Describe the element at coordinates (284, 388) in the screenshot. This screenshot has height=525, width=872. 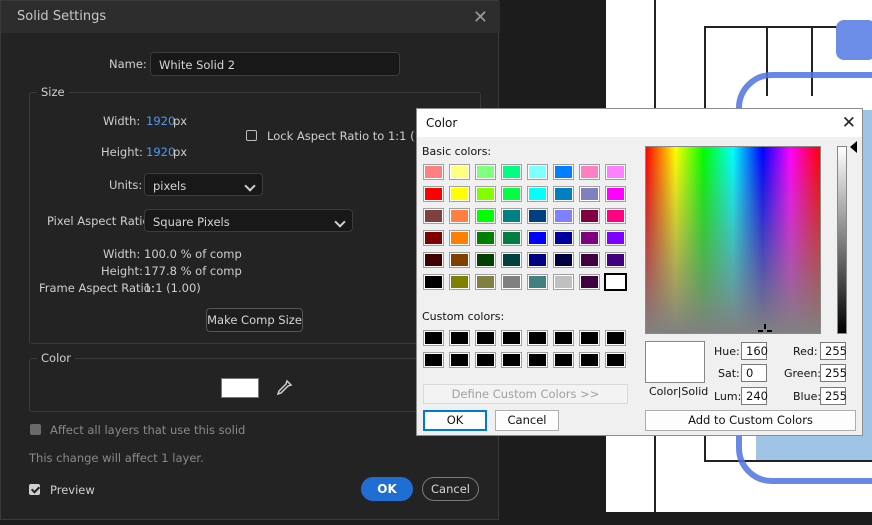
I see `eyedropper-icon` at that location.